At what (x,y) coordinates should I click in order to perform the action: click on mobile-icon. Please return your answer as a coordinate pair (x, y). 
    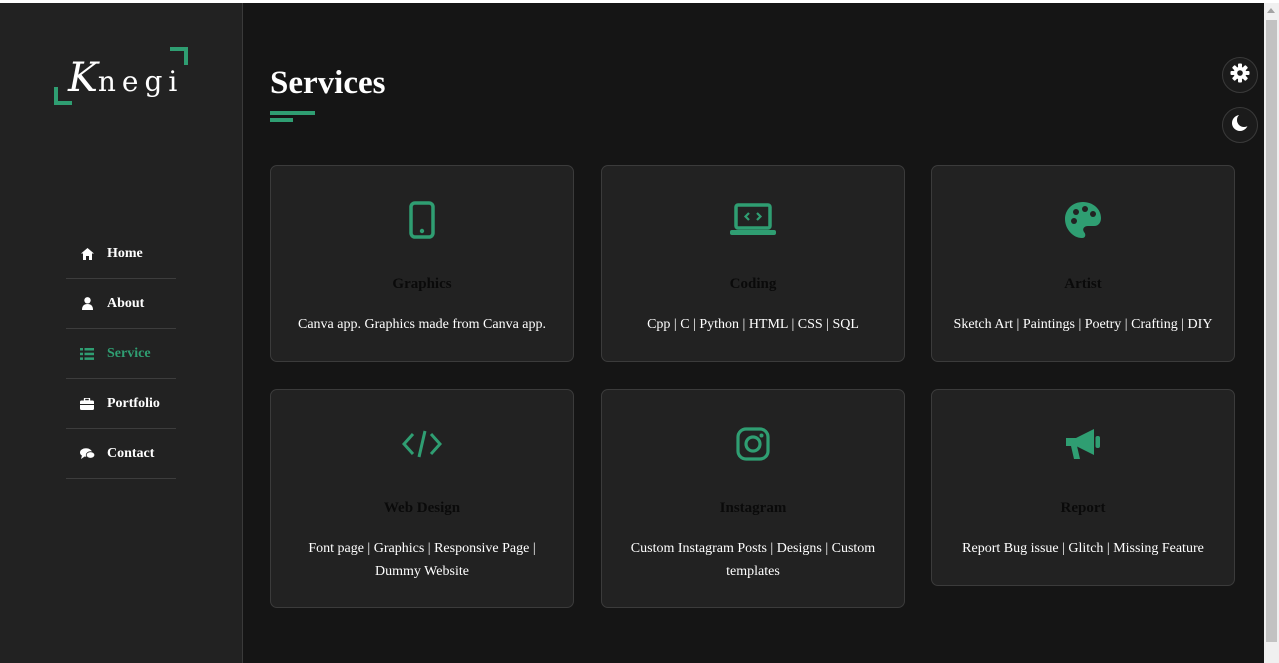
    Looking at the image, I should click on (422, 220).